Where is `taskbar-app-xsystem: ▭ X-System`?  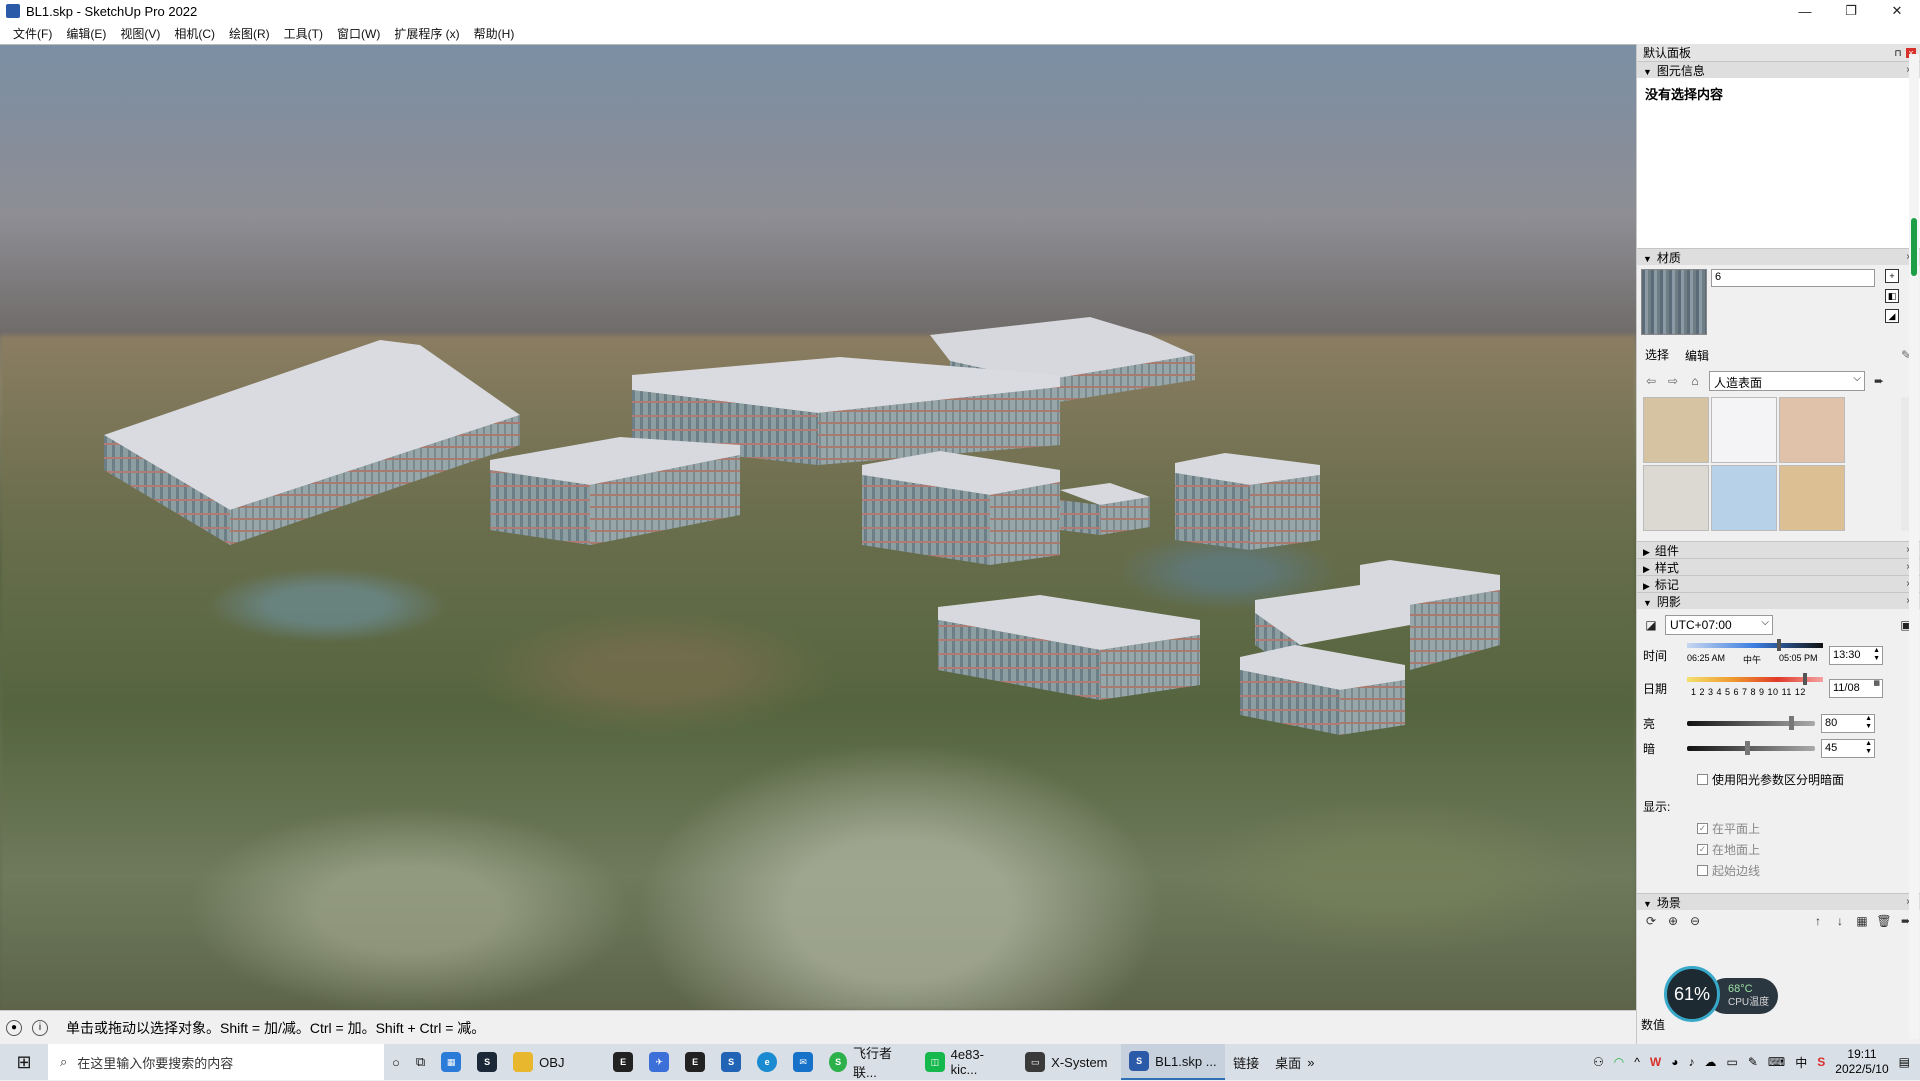
taskbar-app-xsystem: ▭ X-System is located at coordinates (1069, 1062).